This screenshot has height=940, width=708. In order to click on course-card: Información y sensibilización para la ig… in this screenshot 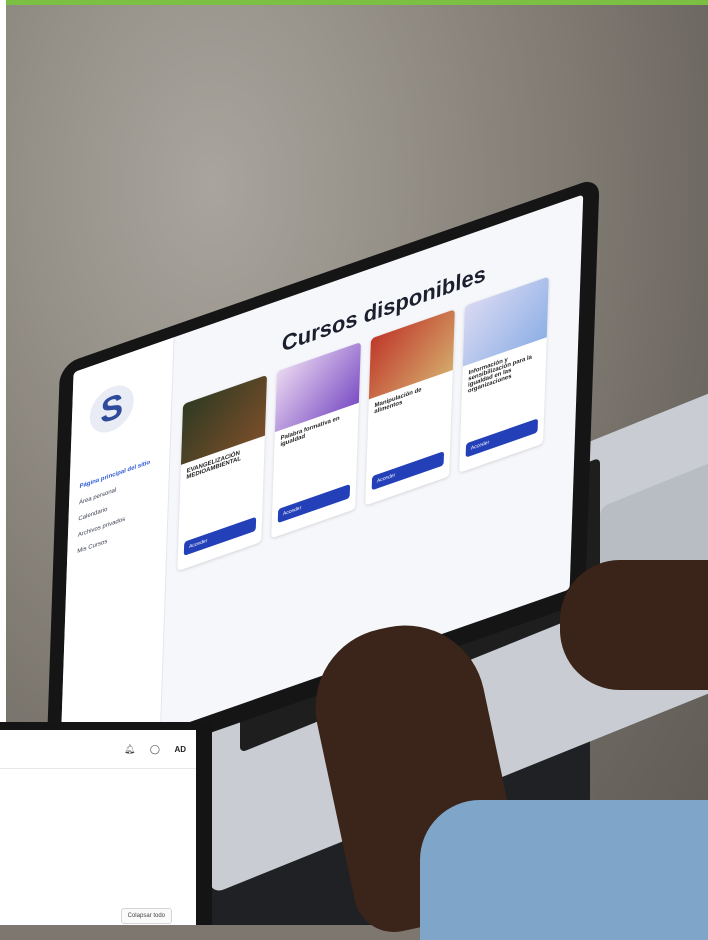, I will do `click(504, 374)`.